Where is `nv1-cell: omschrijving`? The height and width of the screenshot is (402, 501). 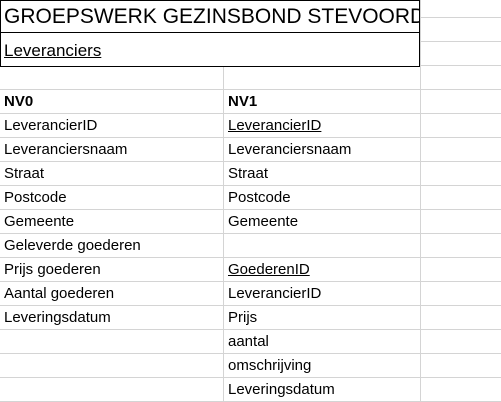 nv1-cell: omschrijving is located at coordinates (269, 366).